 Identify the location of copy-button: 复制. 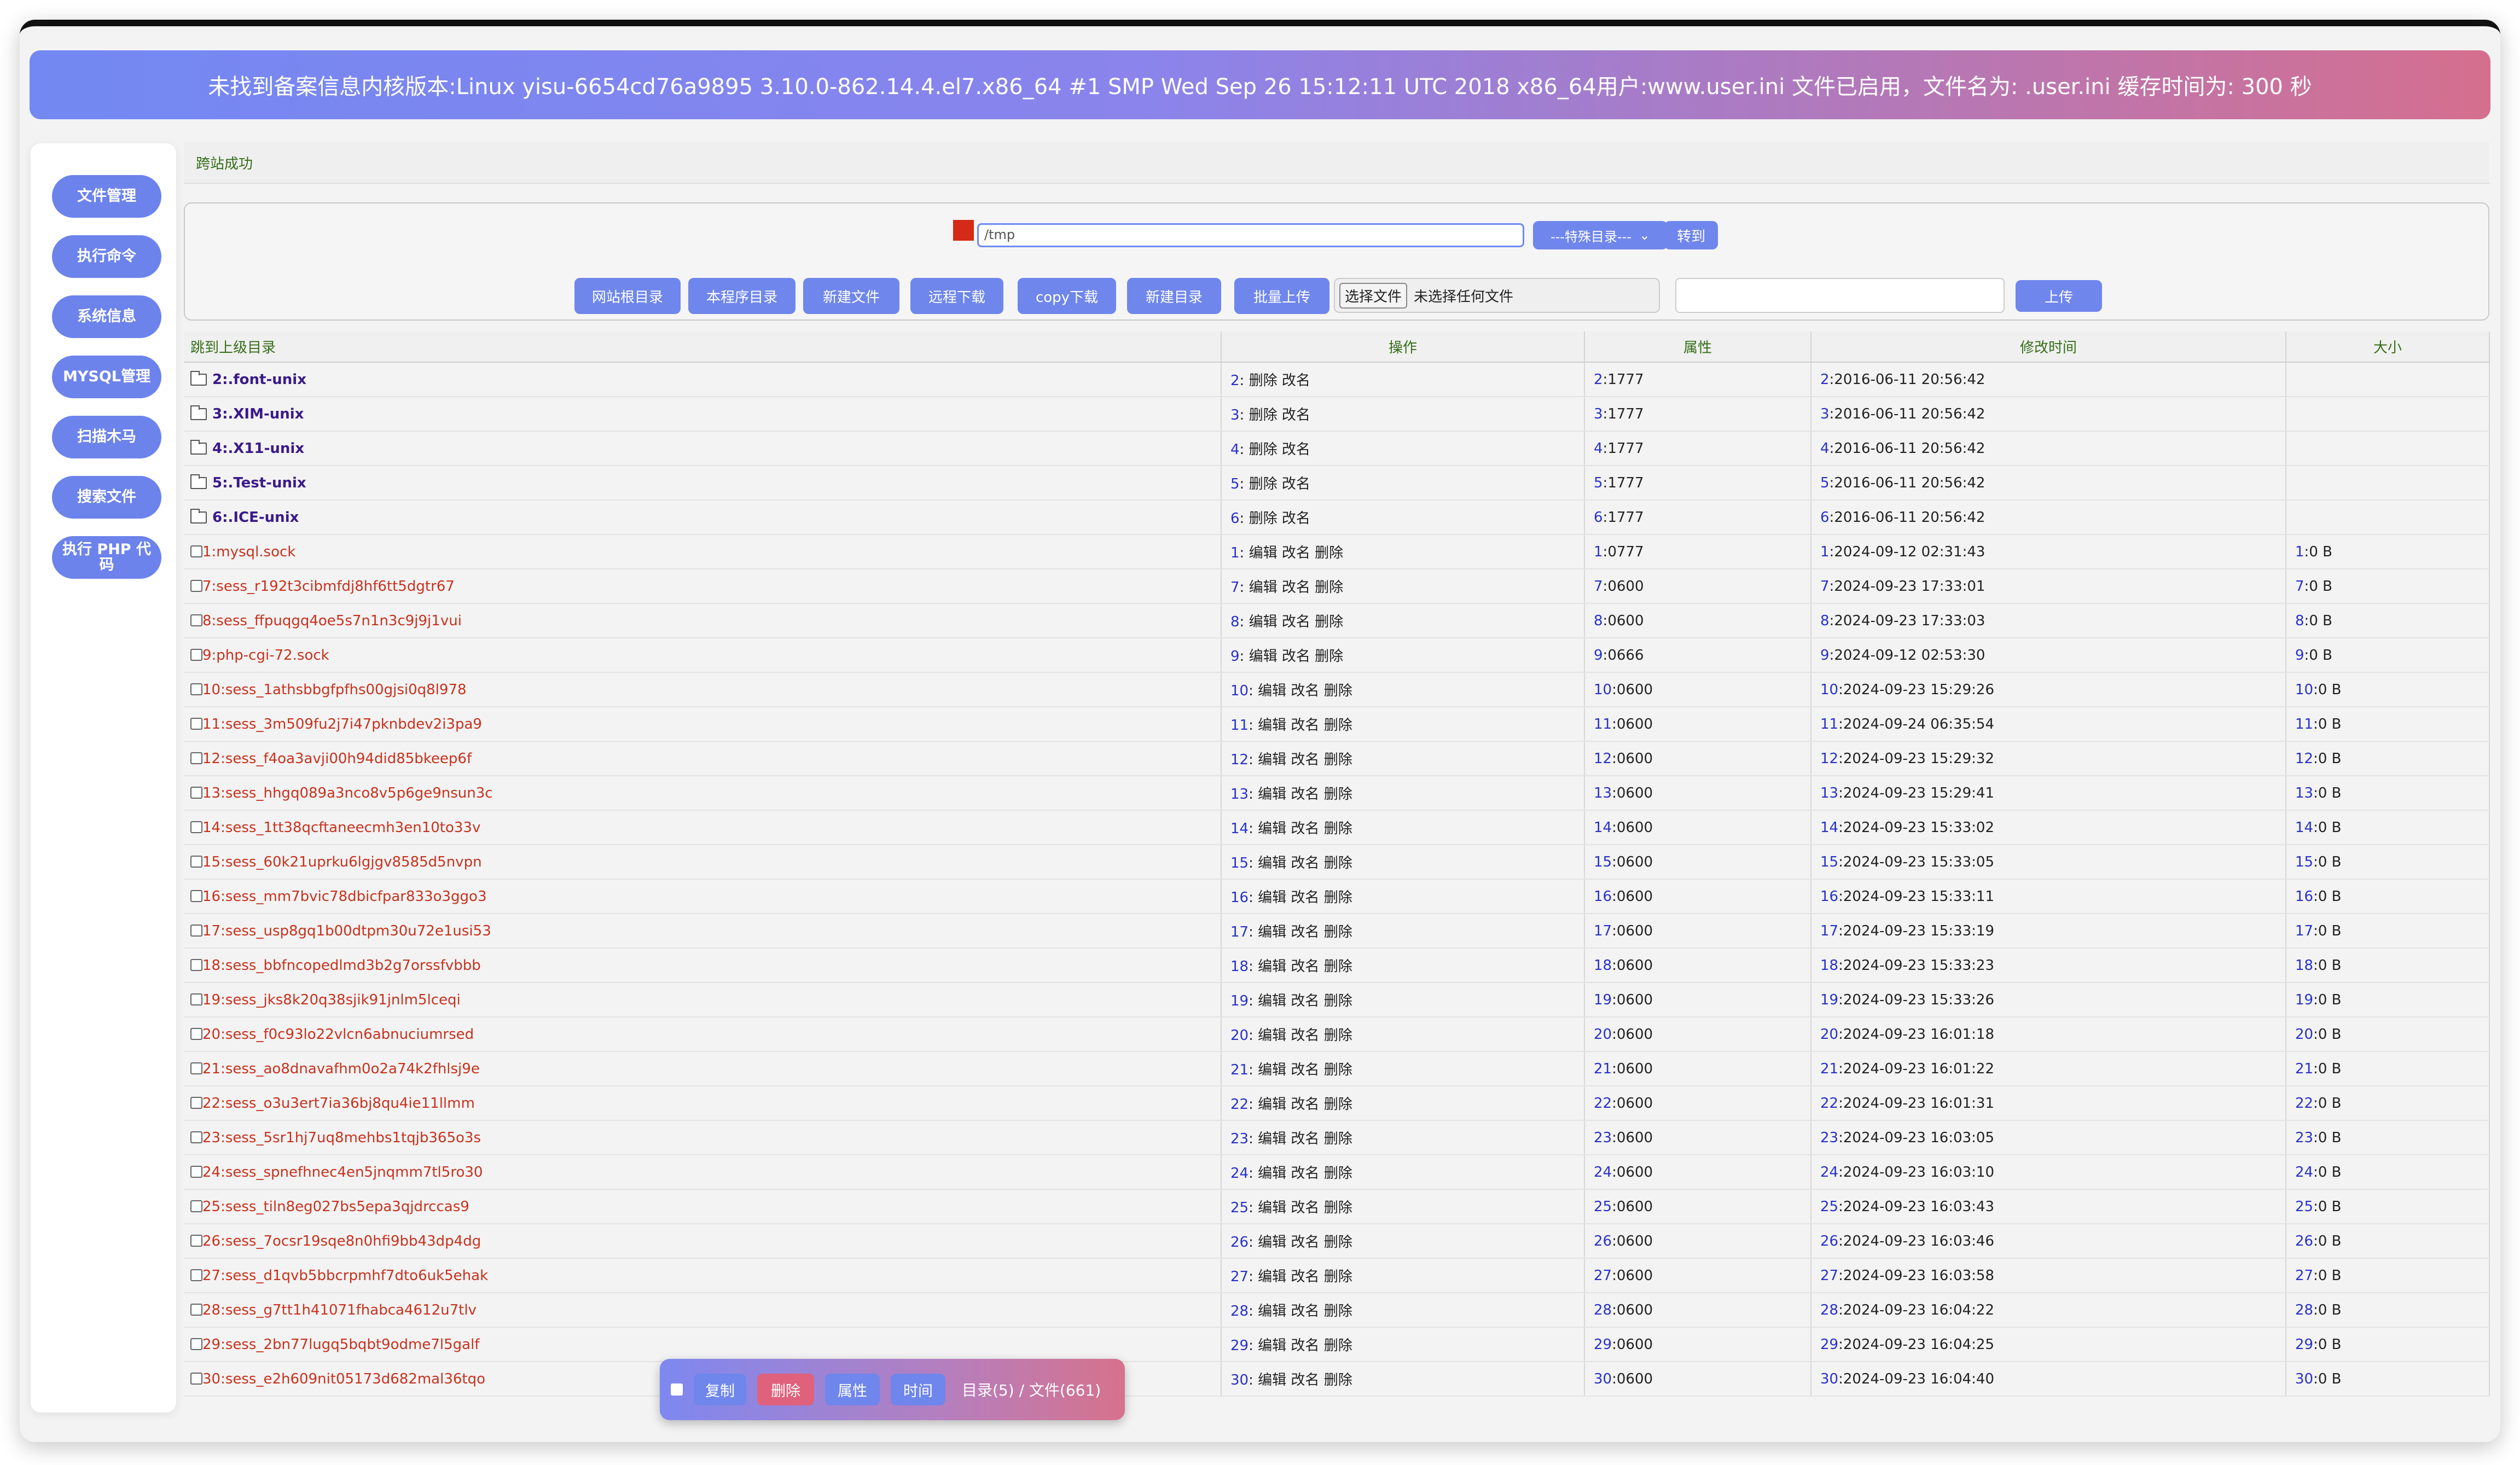
(720, 1389).